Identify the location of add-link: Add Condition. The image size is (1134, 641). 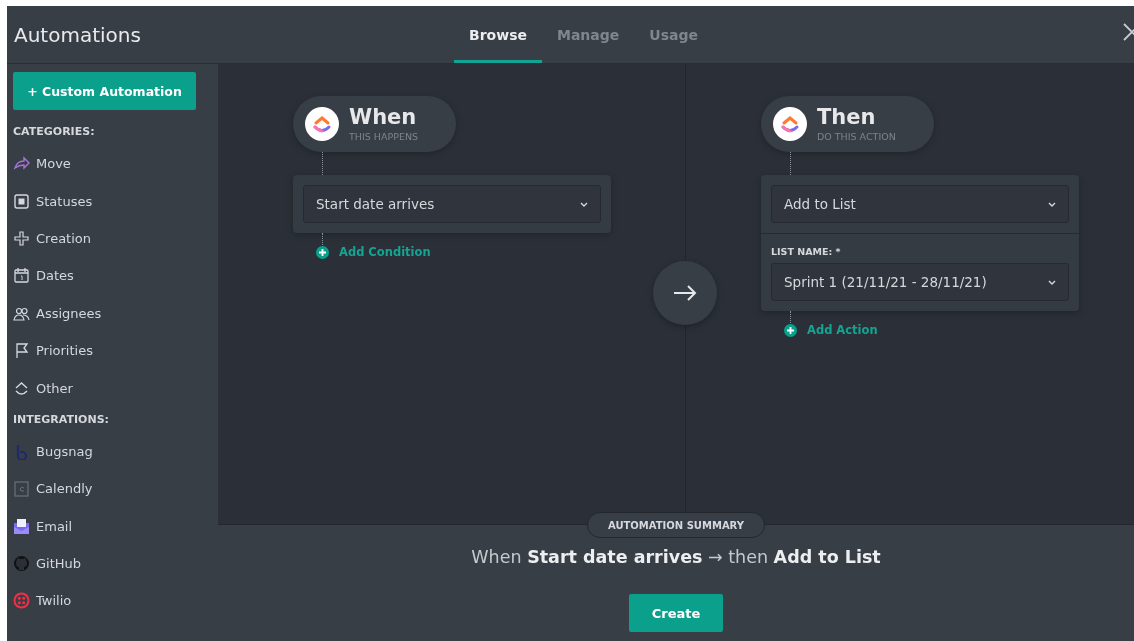
(385, 252).